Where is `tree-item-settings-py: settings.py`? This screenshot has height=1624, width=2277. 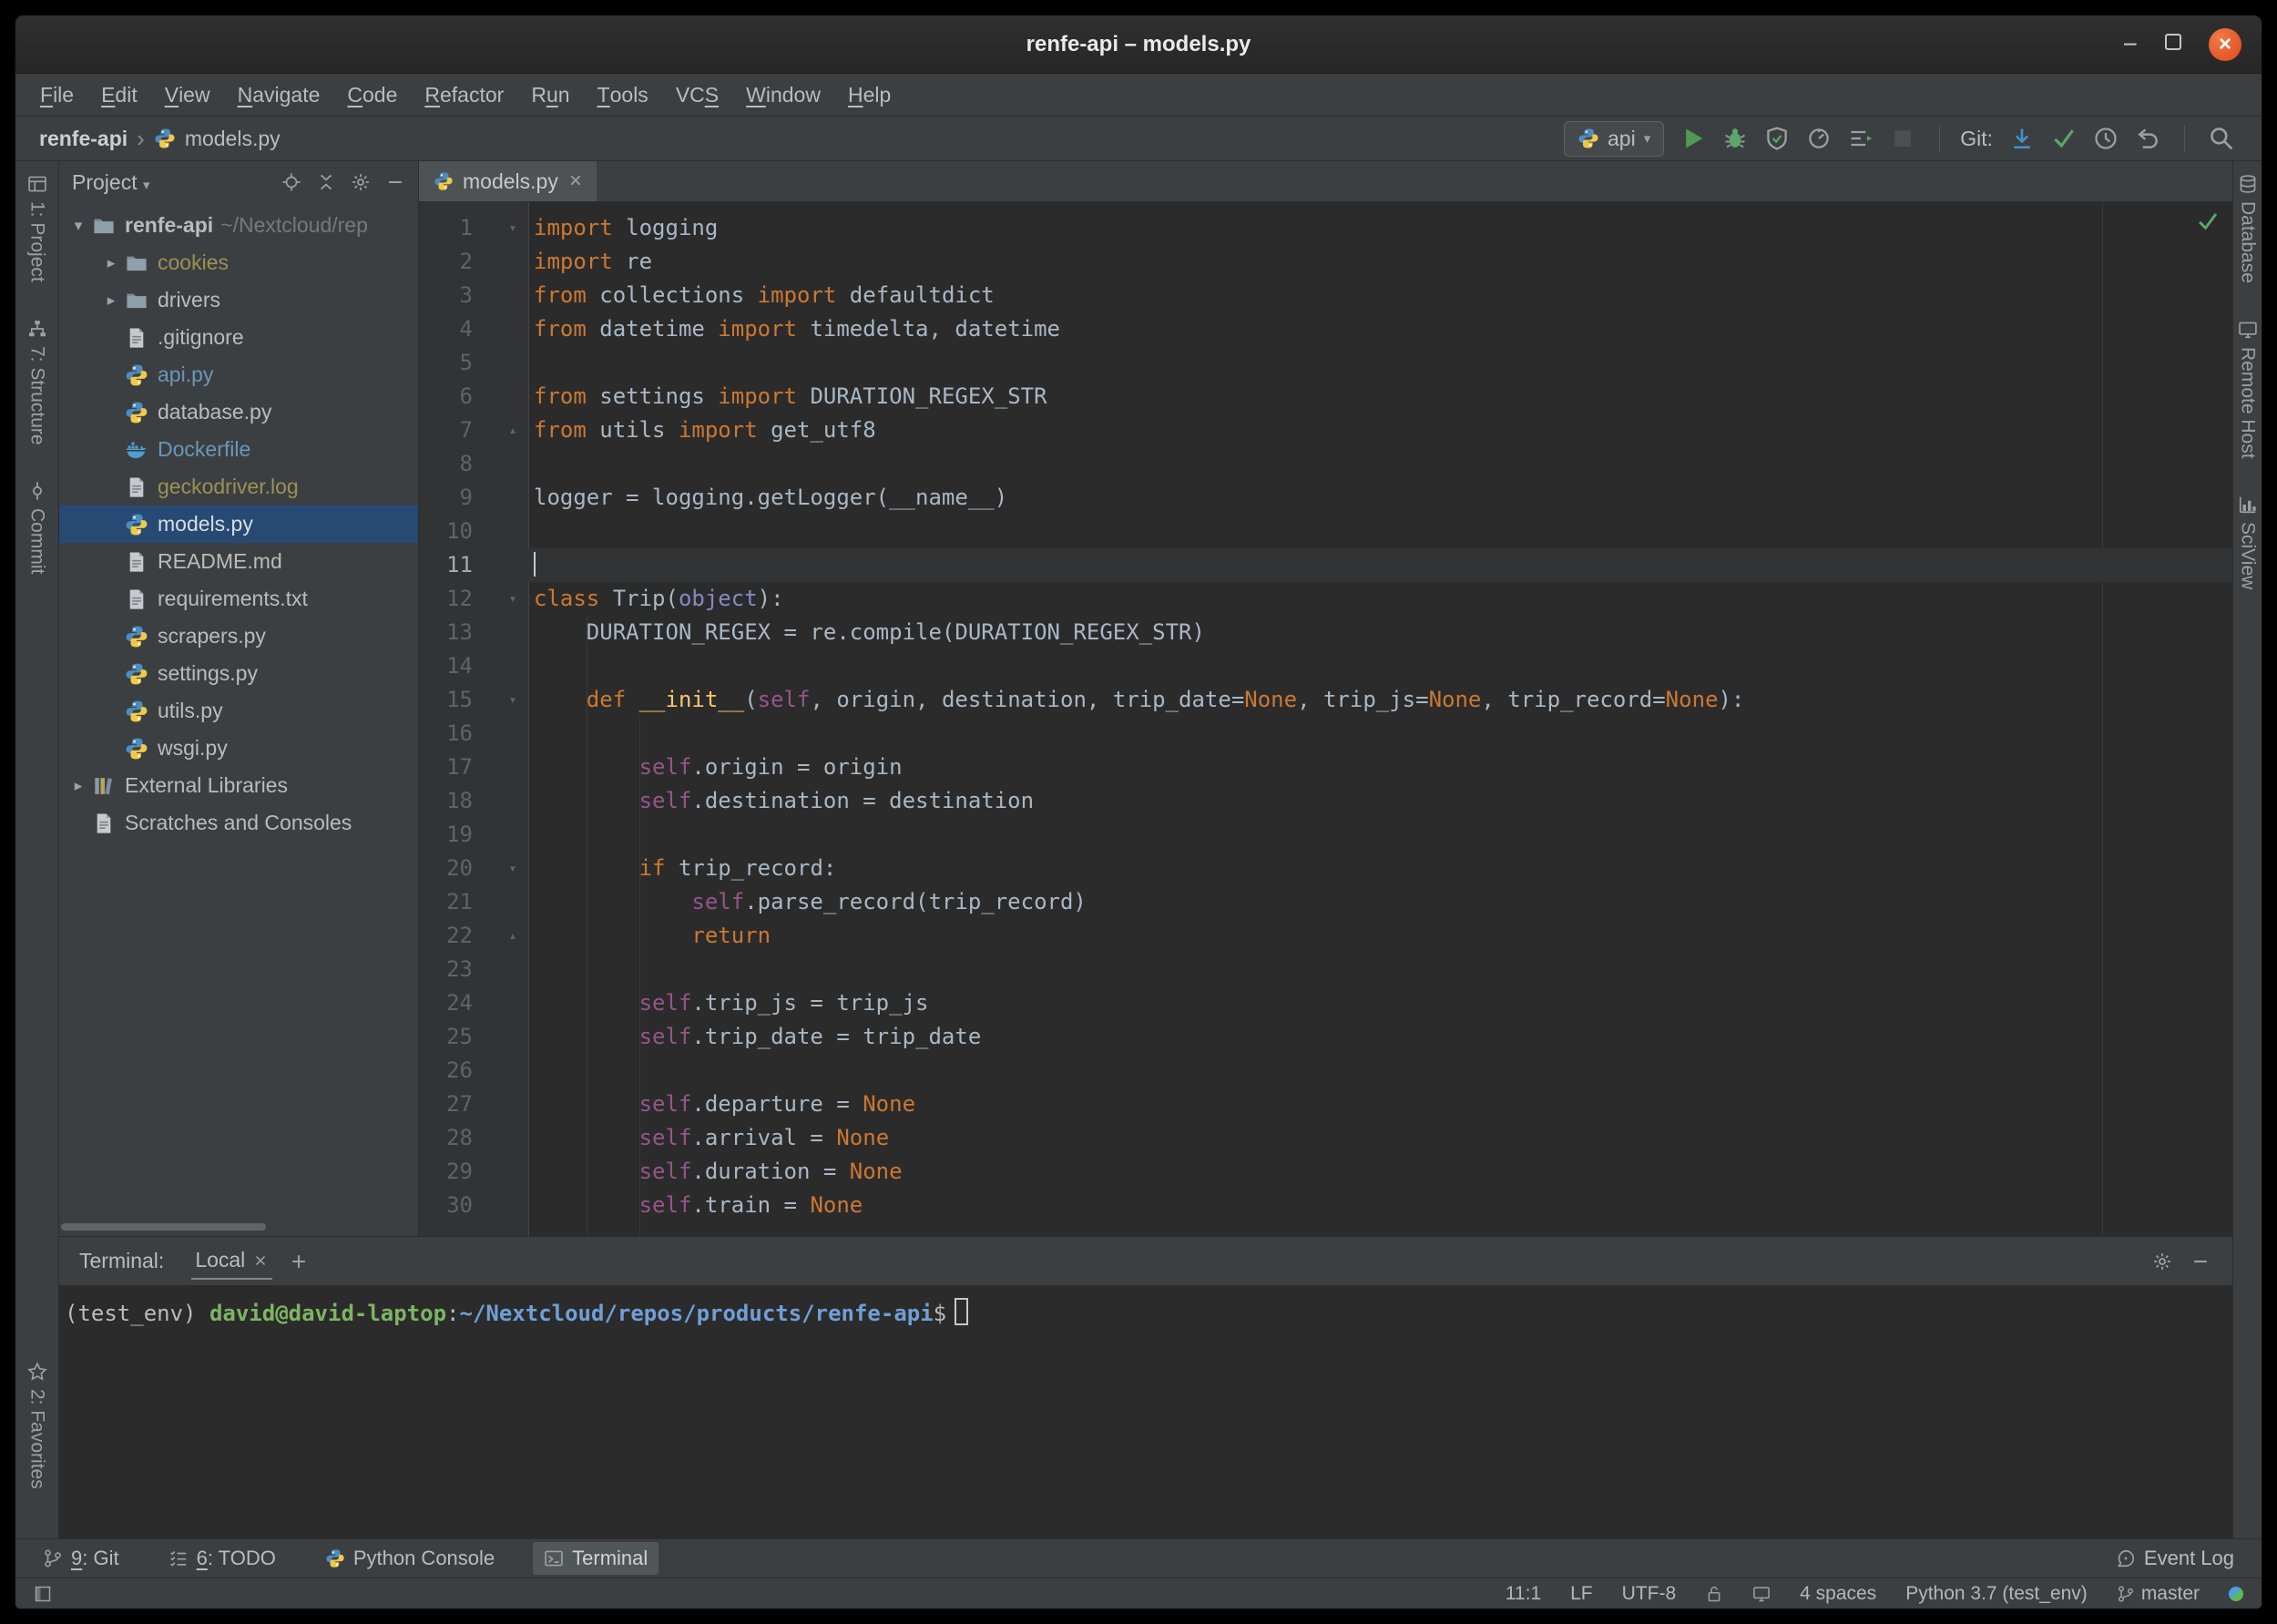 tree-item-settings-py: settings.py is located at coordinates (239, 673).